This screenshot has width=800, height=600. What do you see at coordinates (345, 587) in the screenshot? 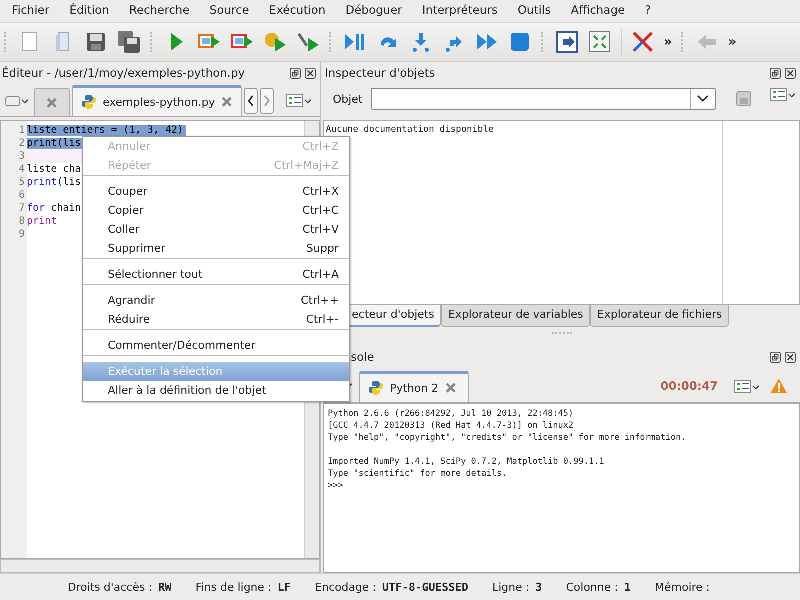
I see `status-label: Encodage :` at bounding box center [345, 587].